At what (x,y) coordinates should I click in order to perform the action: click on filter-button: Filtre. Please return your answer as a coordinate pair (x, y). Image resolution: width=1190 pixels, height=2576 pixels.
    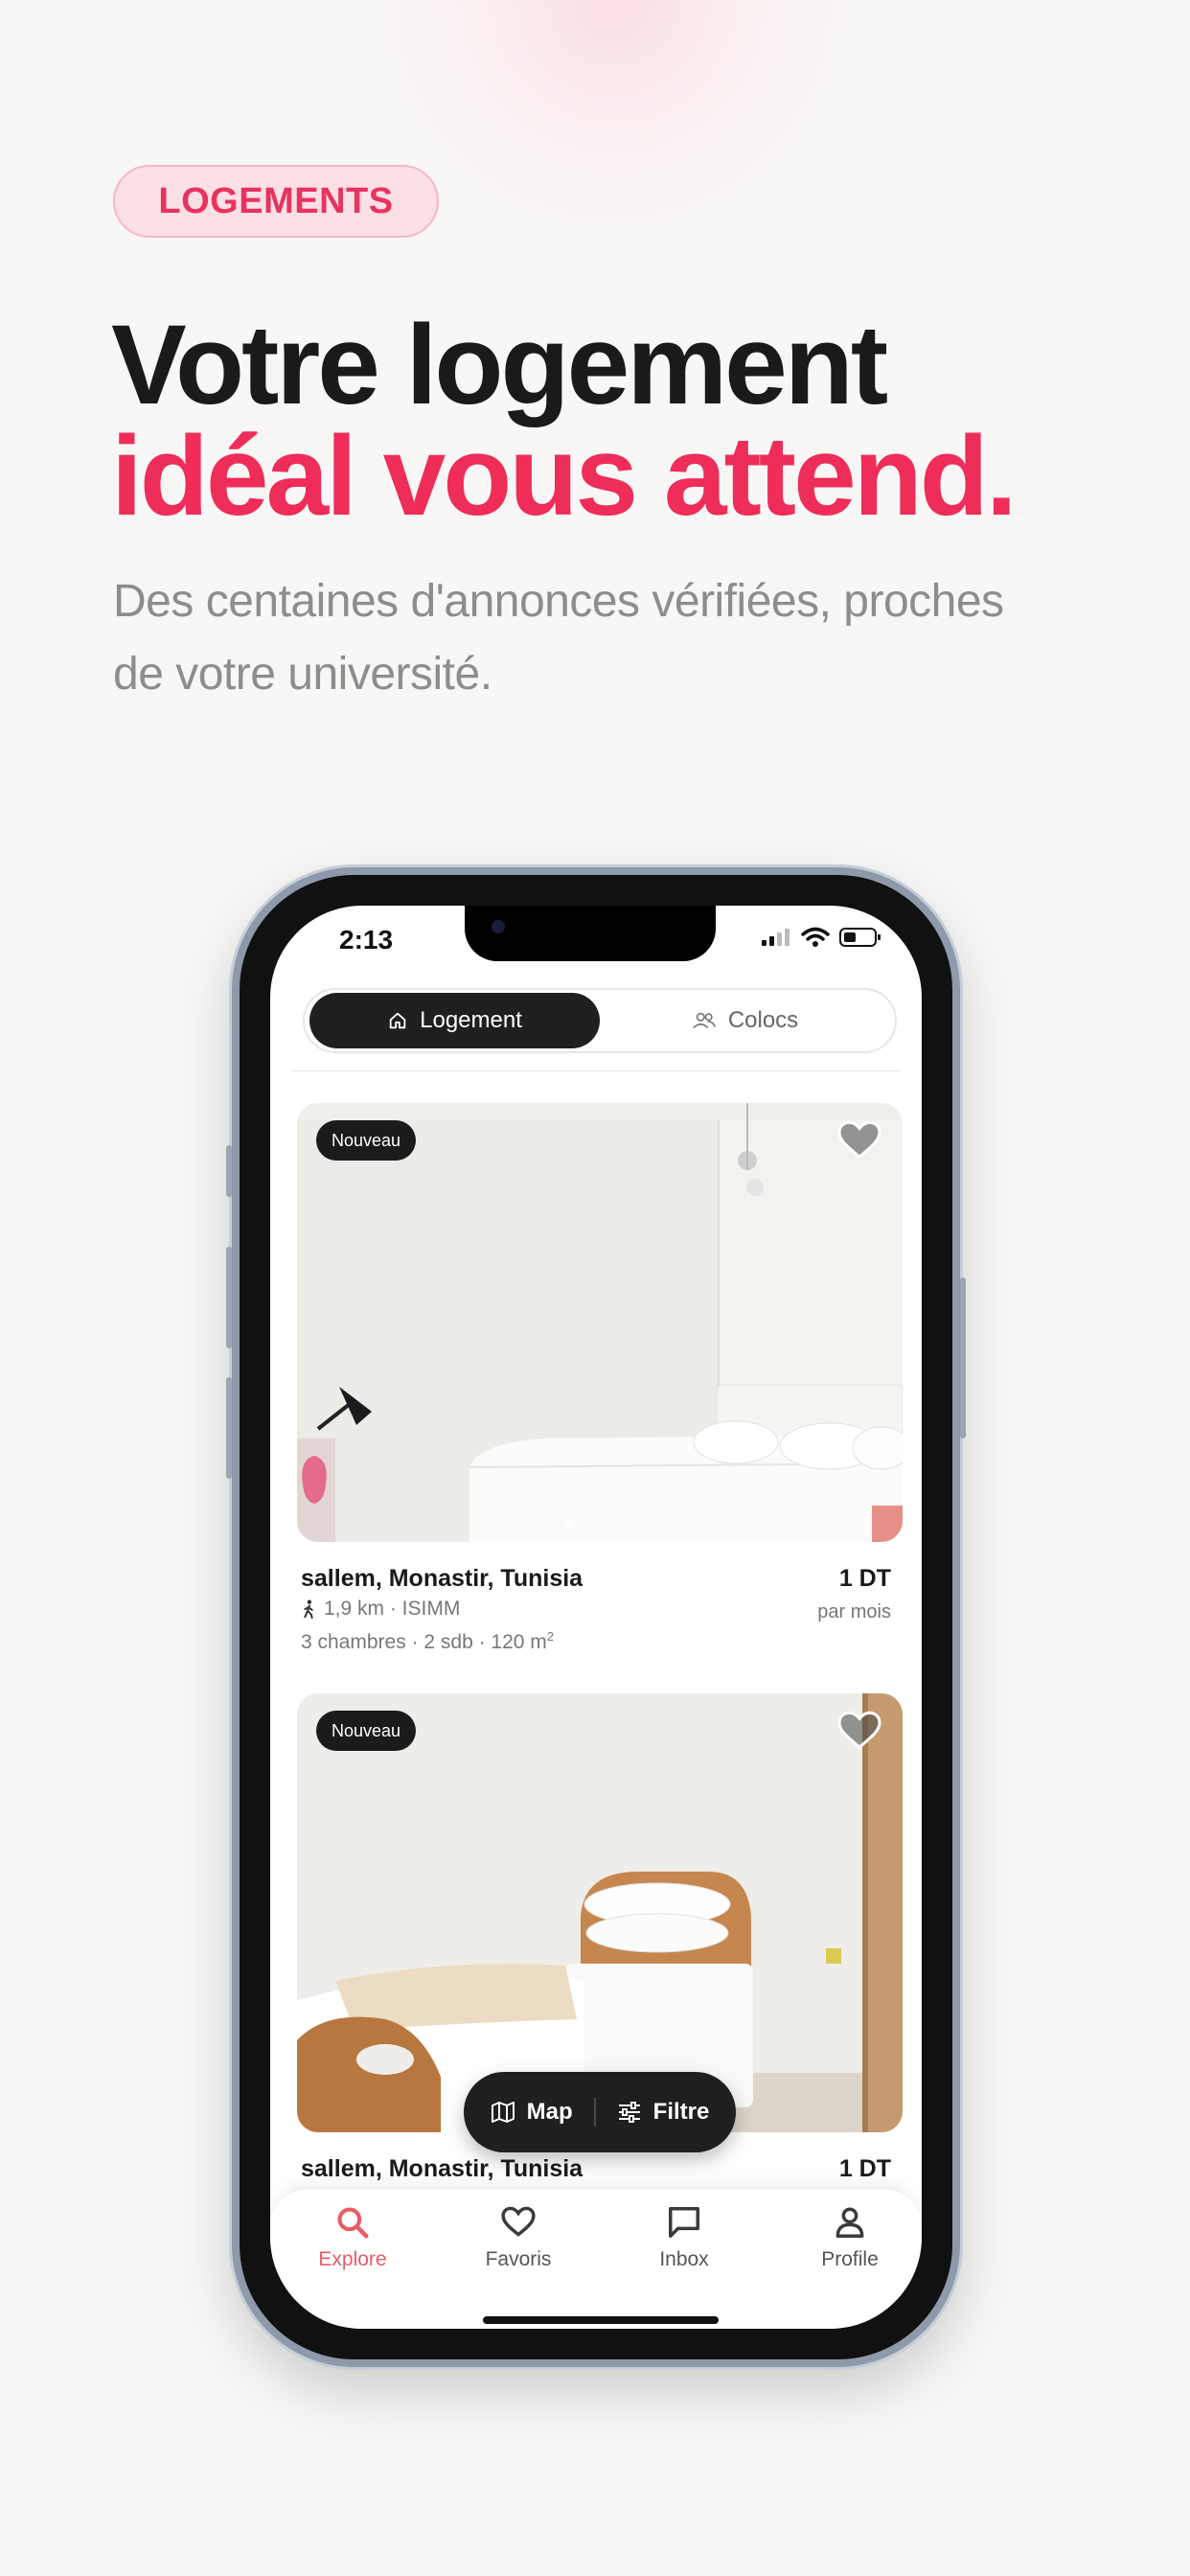
    Looking at the image, I should click on (664, 2112).